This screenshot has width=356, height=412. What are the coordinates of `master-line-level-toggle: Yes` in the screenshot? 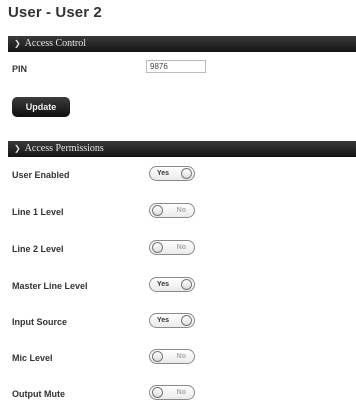 It's located at (172, 284).